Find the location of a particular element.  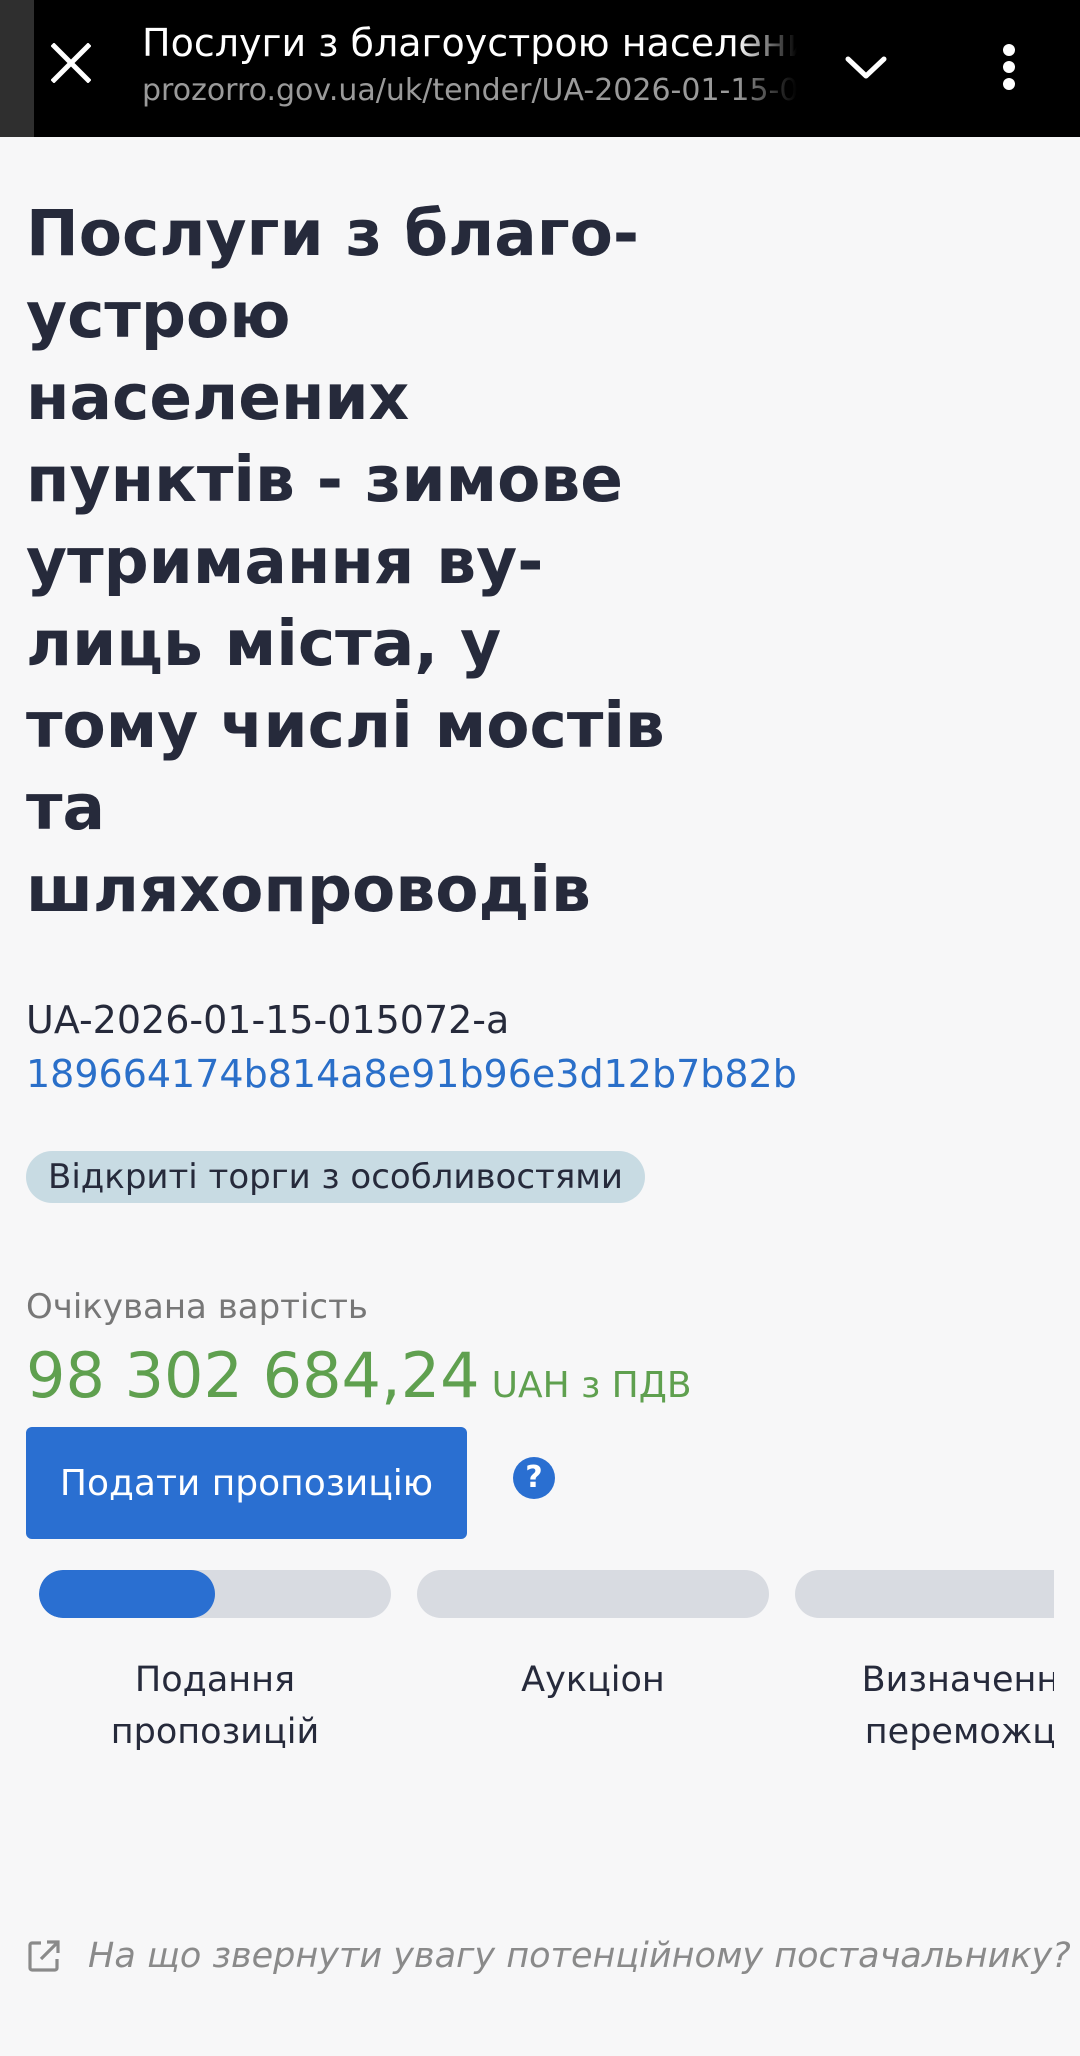

procedure-badge: Відкриті торги з особливостями is located at coordinates (336, 1177).